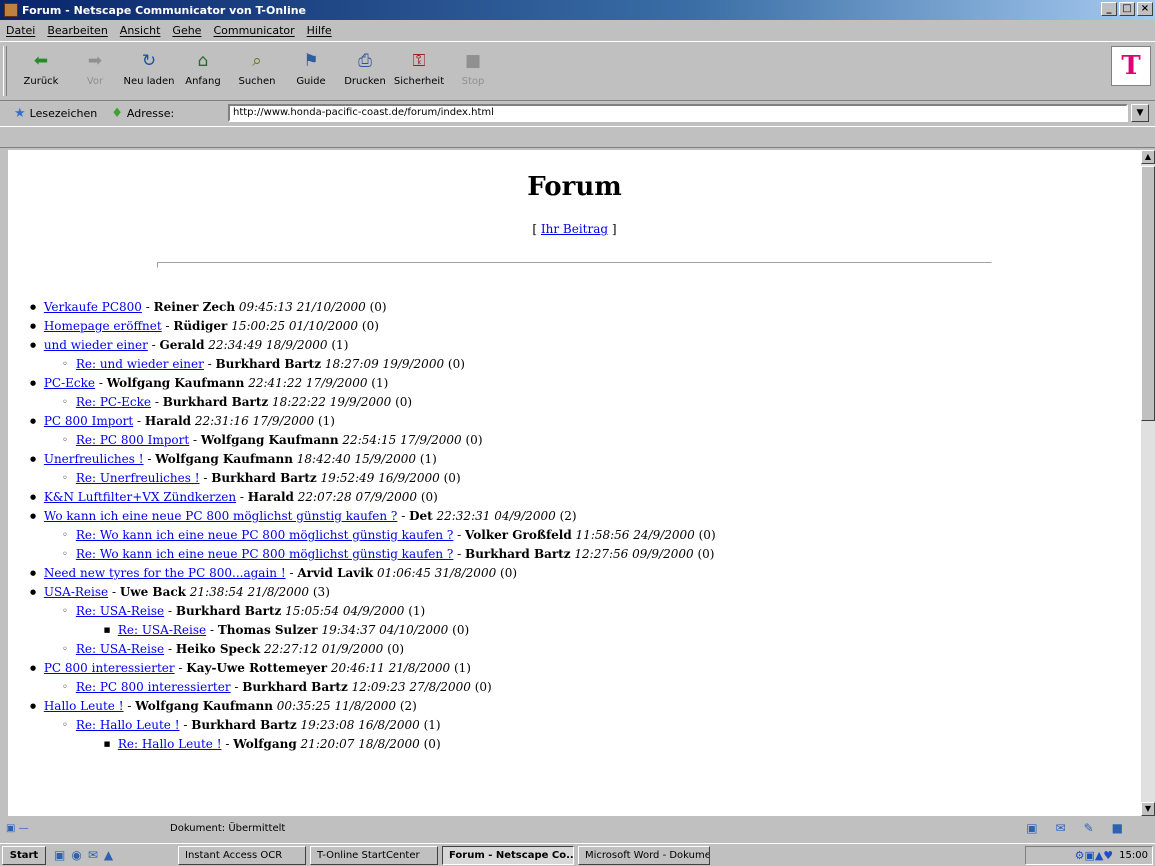  I want to click on thread-timestamp: 21:20:07 18/8/2000, so click(360, 744).